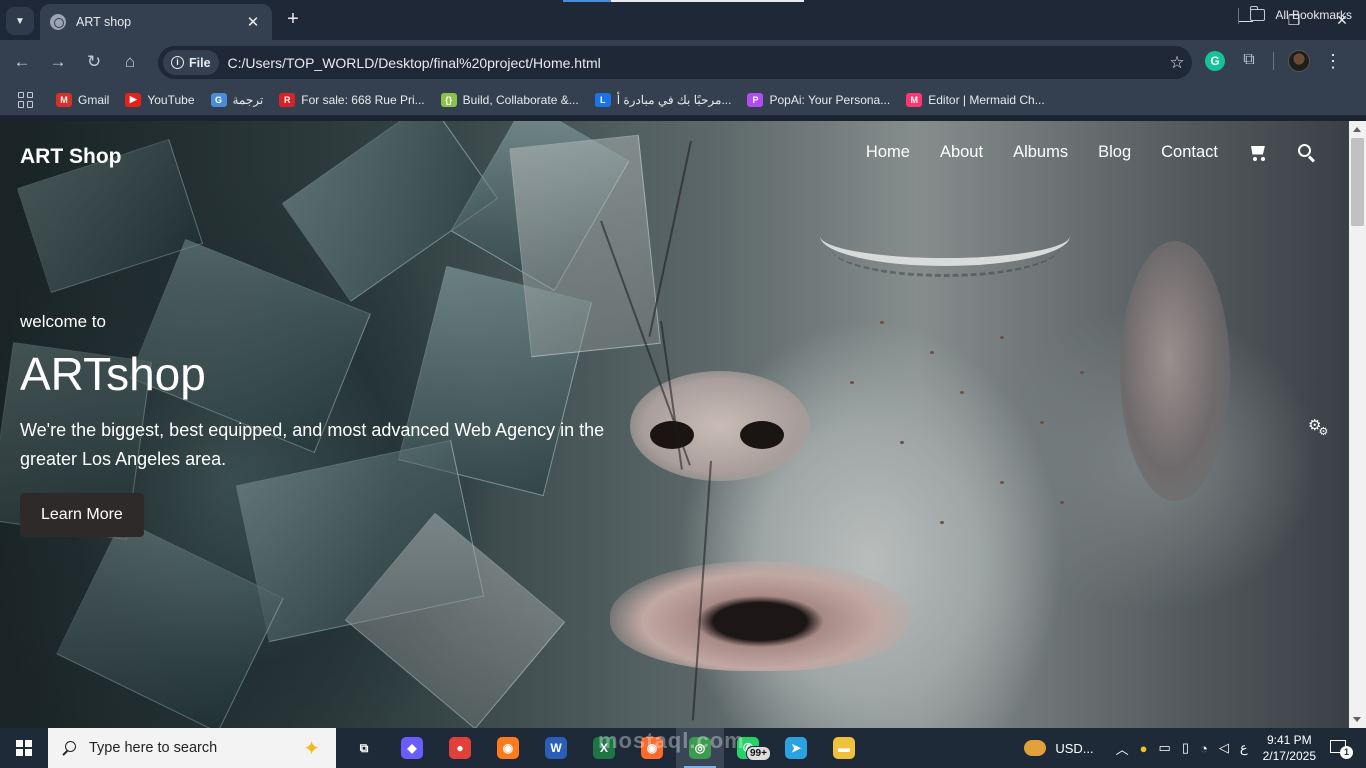 This screenshot has width=1366, height=768. I want to click on popai-icon: P, so click(755, 99).